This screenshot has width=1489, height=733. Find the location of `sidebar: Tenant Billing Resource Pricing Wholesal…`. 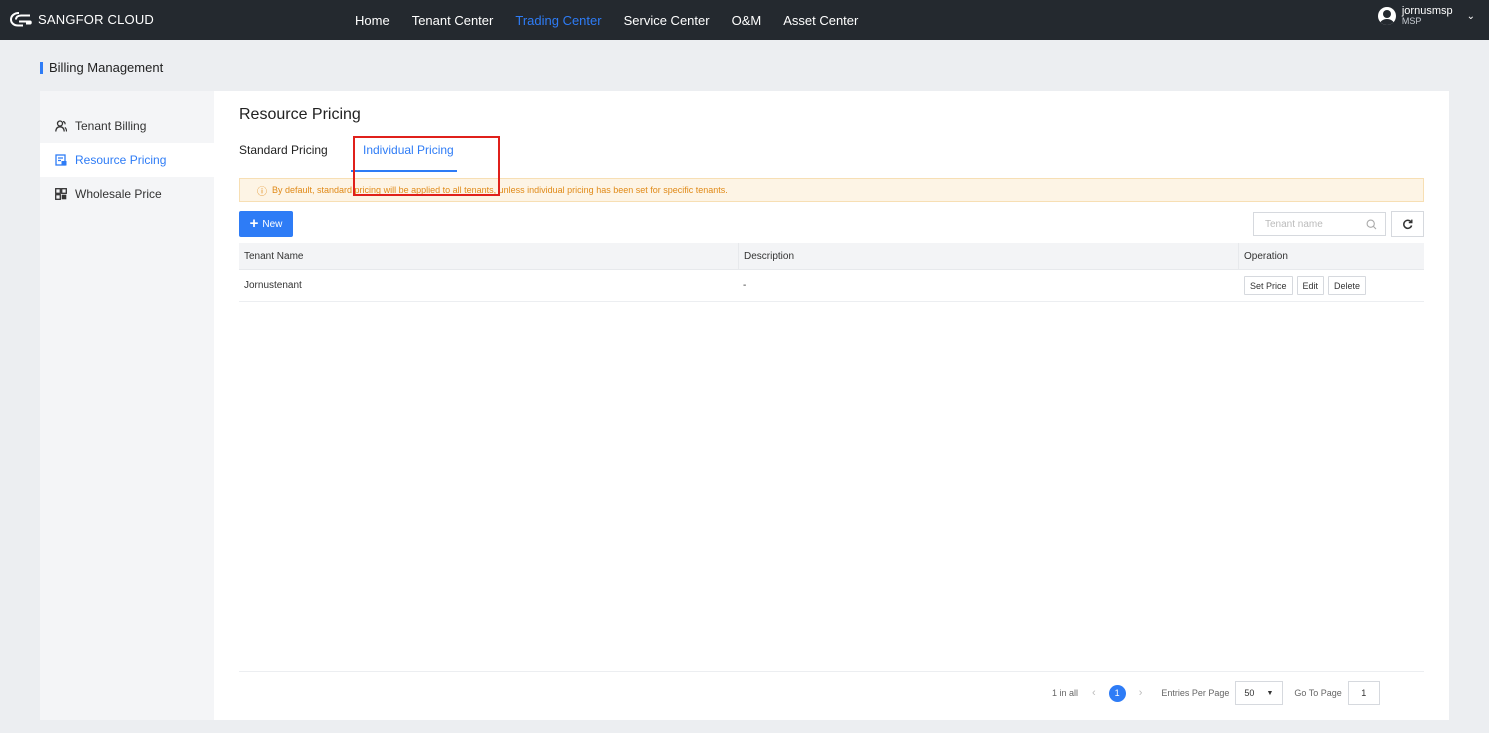

sidebar: Tenant Billing Resource Pricing Wholesal… is located at coordinates (127, 405).